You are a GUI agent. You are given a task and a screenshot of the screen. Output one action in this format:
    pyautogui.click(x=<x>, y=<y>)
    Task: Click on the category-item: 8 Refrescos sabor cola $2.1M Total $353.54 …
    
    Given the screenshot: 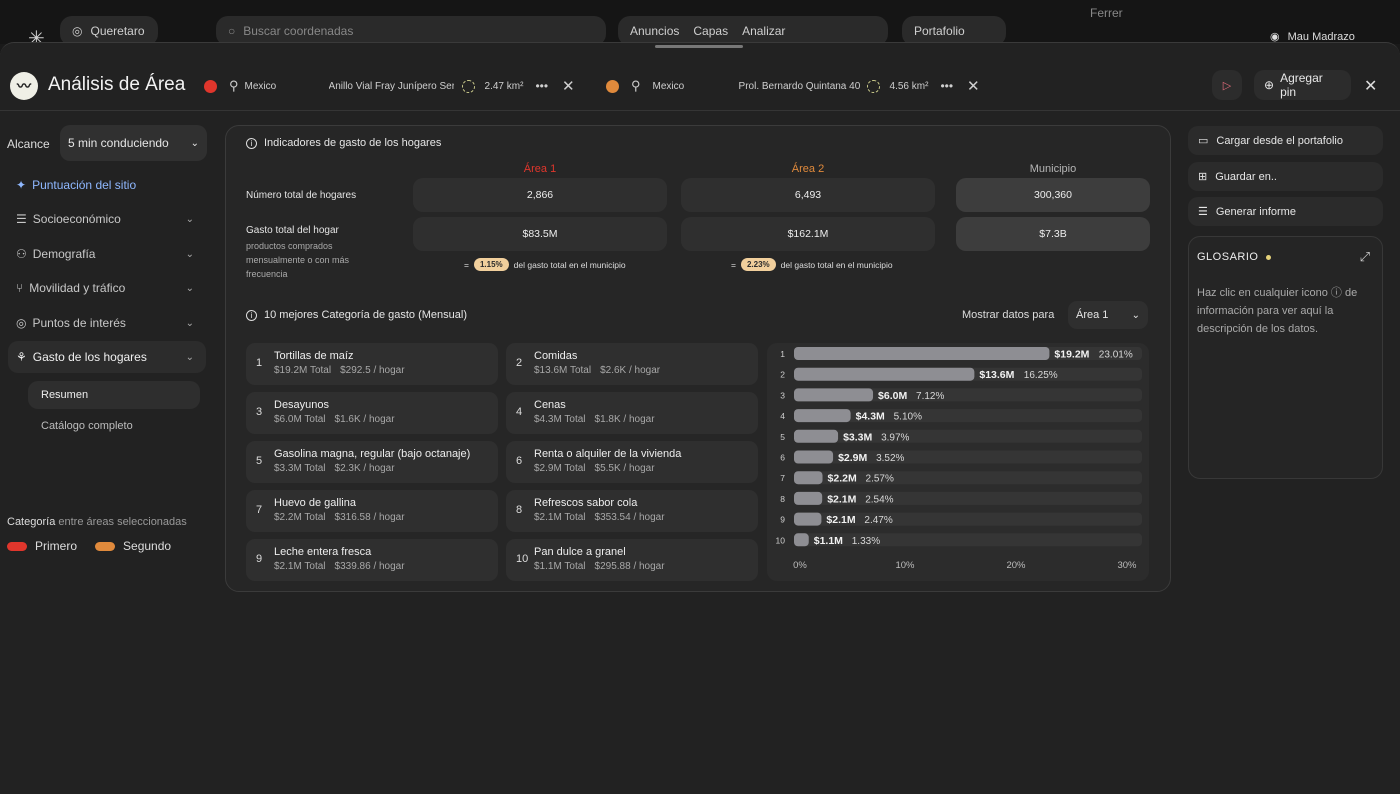 What is the action you would take?
    pyautogui.click(x=632, y=511)
    